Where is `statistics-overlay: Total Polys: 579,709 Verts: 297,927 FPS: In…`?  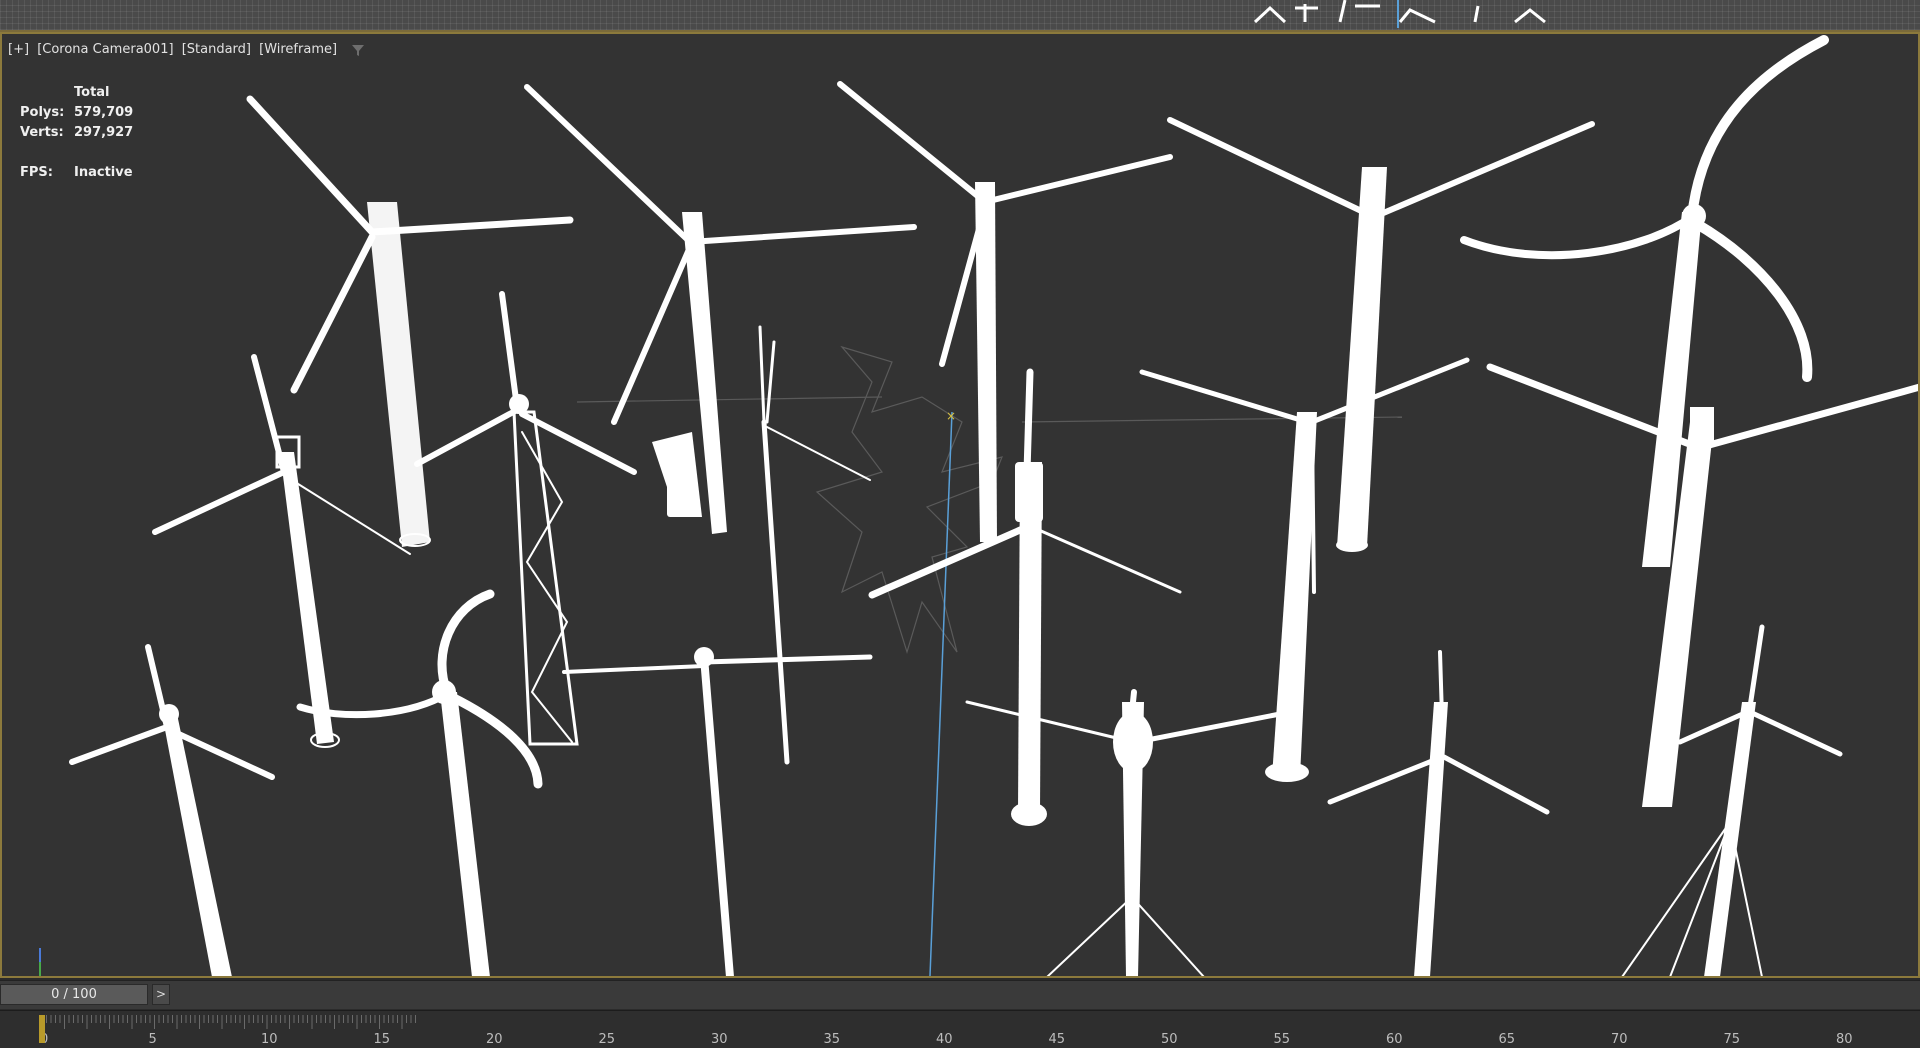 statistics-overlay: Total Polys: 579,709 Verts: 297,927 FPS: In… is located at coordinates (76, 132).